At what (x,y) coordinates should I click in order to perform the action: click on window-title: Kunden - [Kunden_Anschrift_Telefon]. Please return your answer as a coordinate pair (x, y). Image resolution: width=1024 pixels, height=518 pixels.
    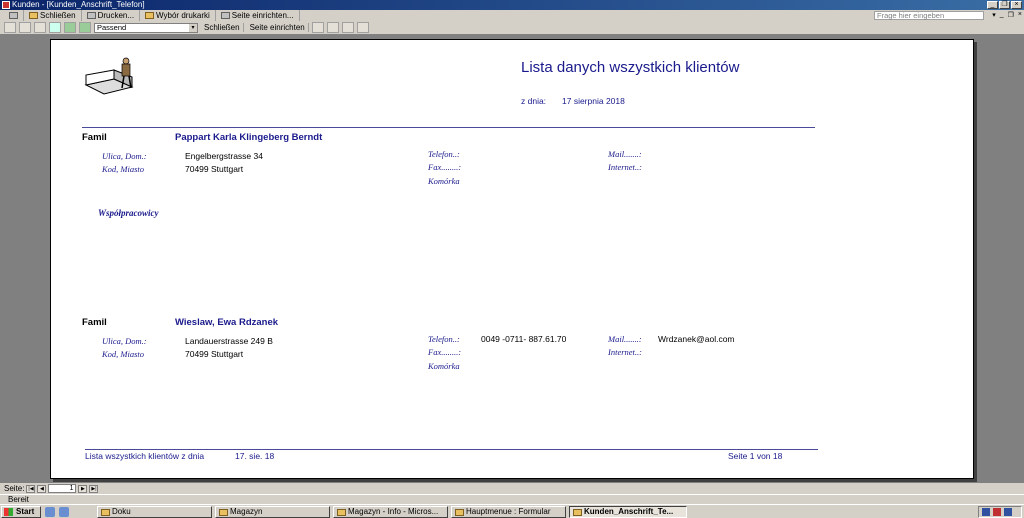
    Looking at the image, I should click on (78, 4).